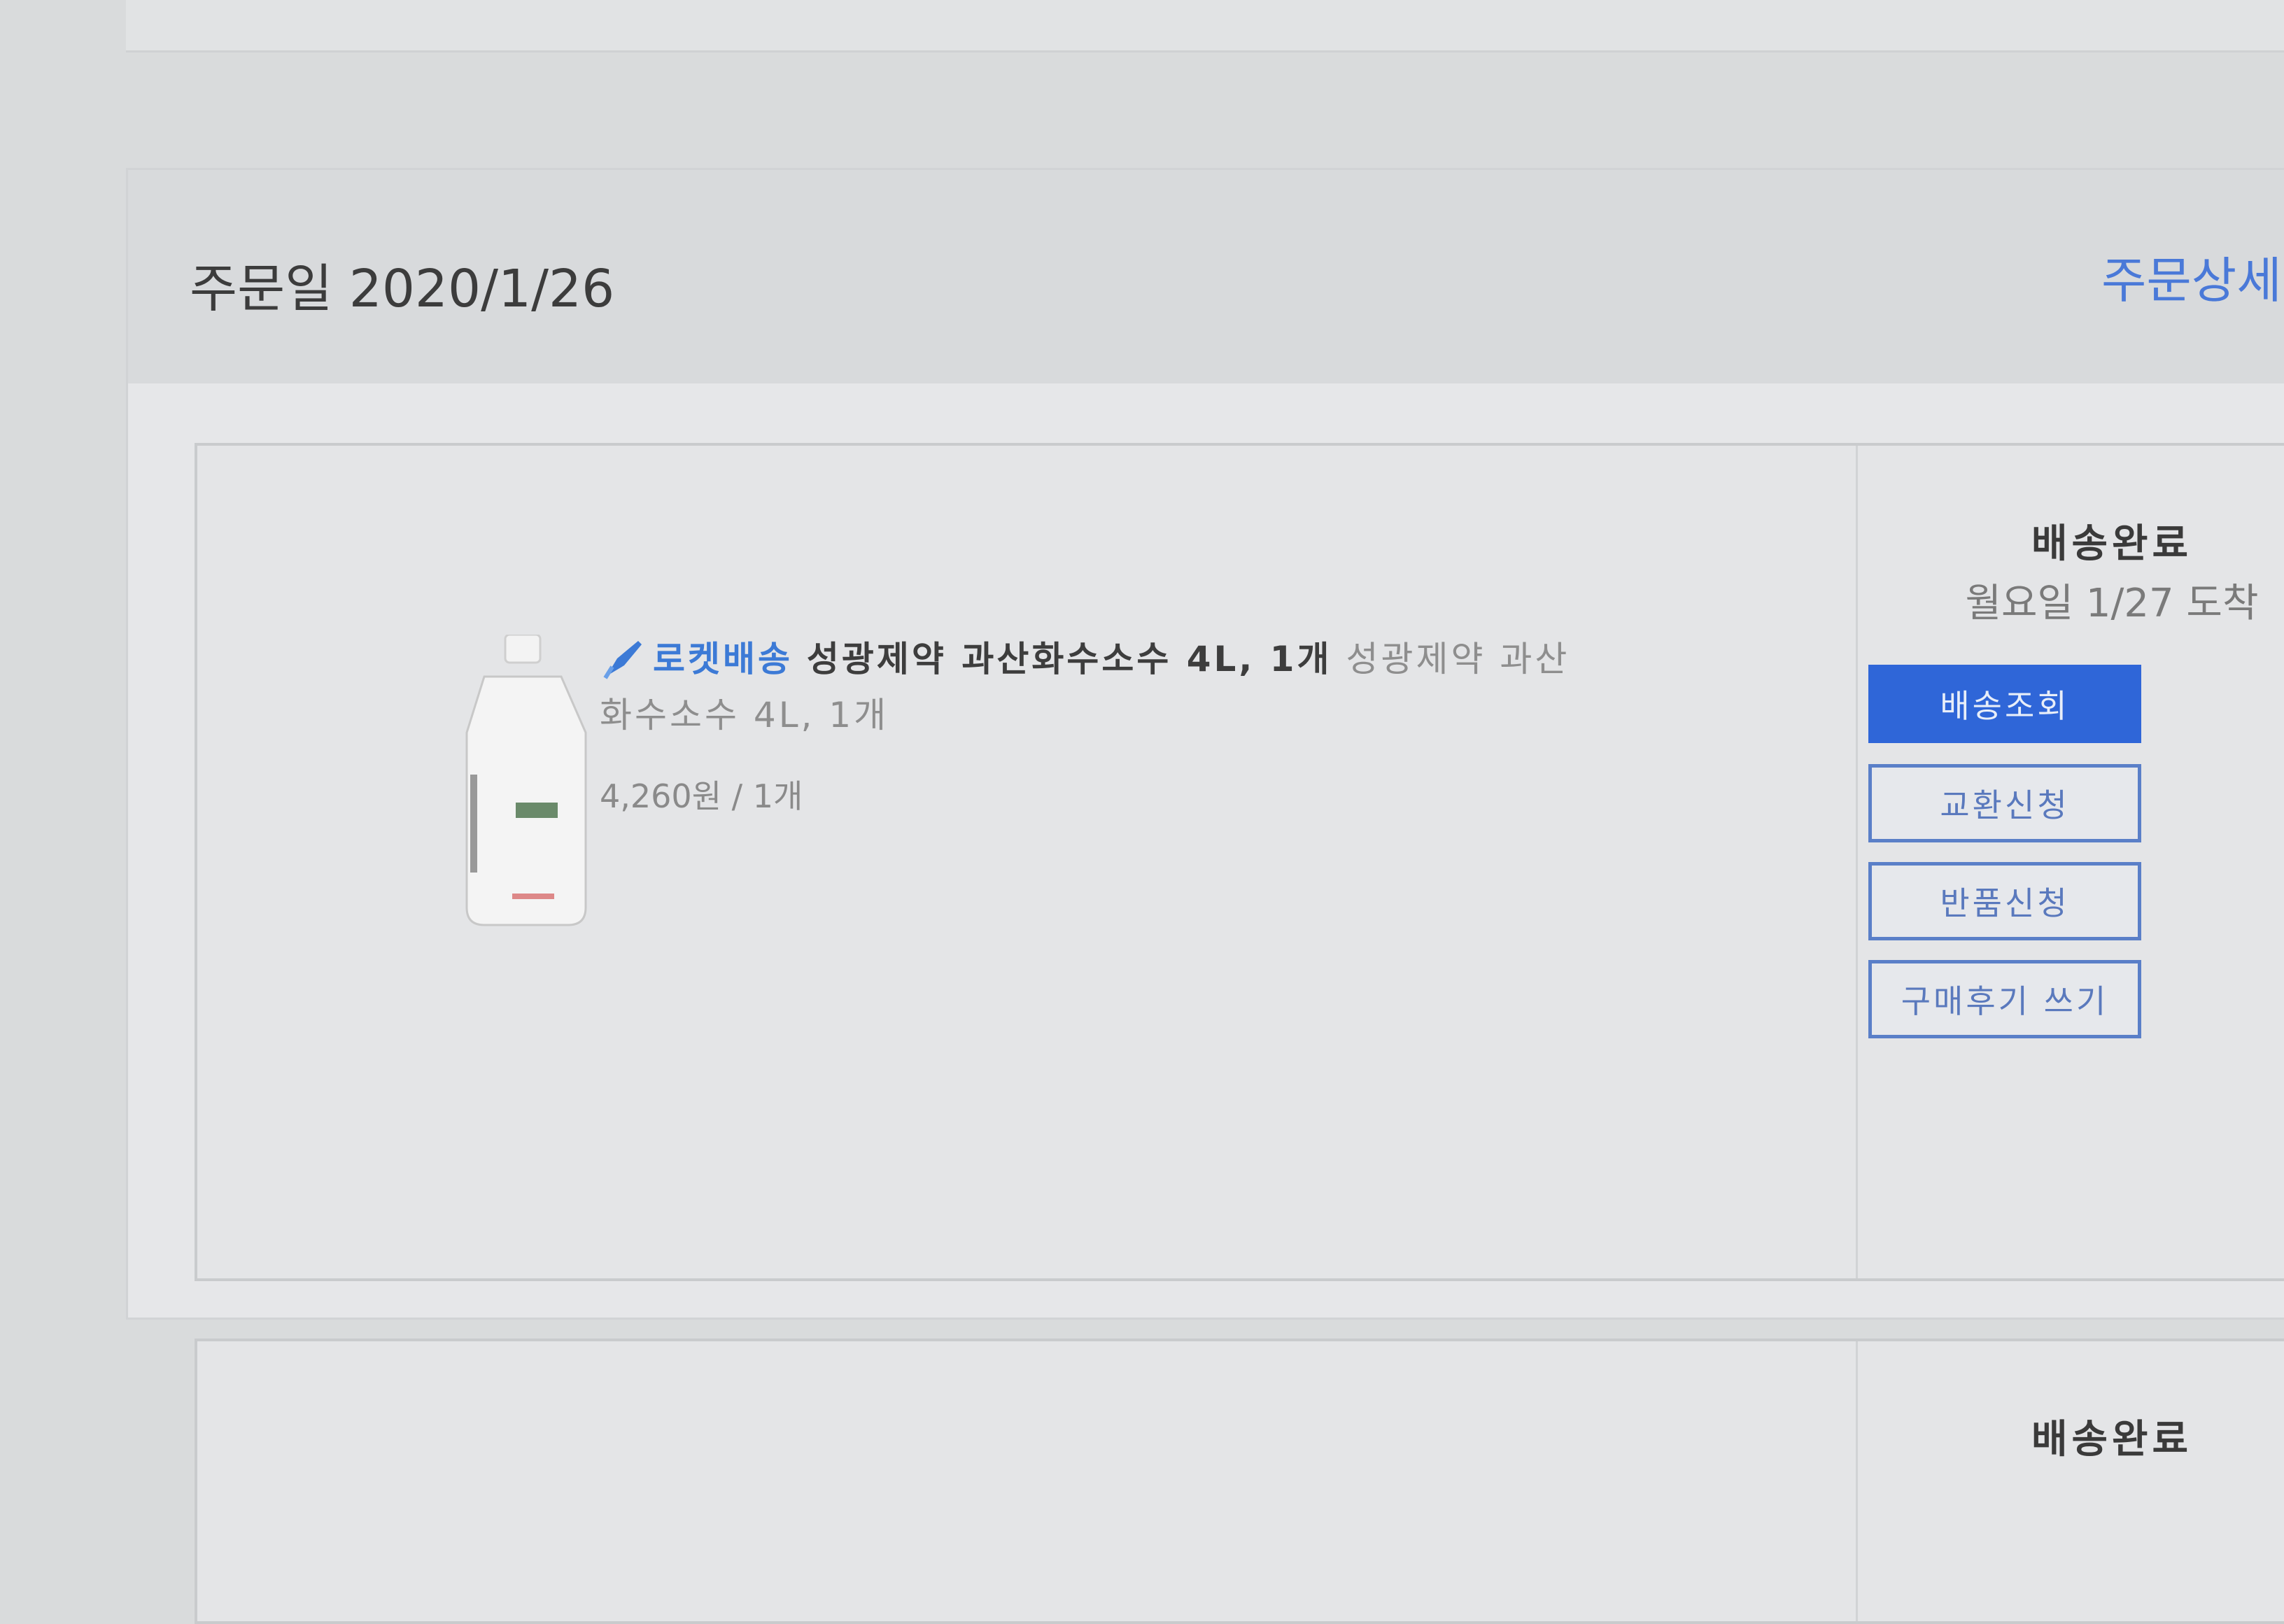  I want to click on previous-order-card-edge, so click(1205, 26).